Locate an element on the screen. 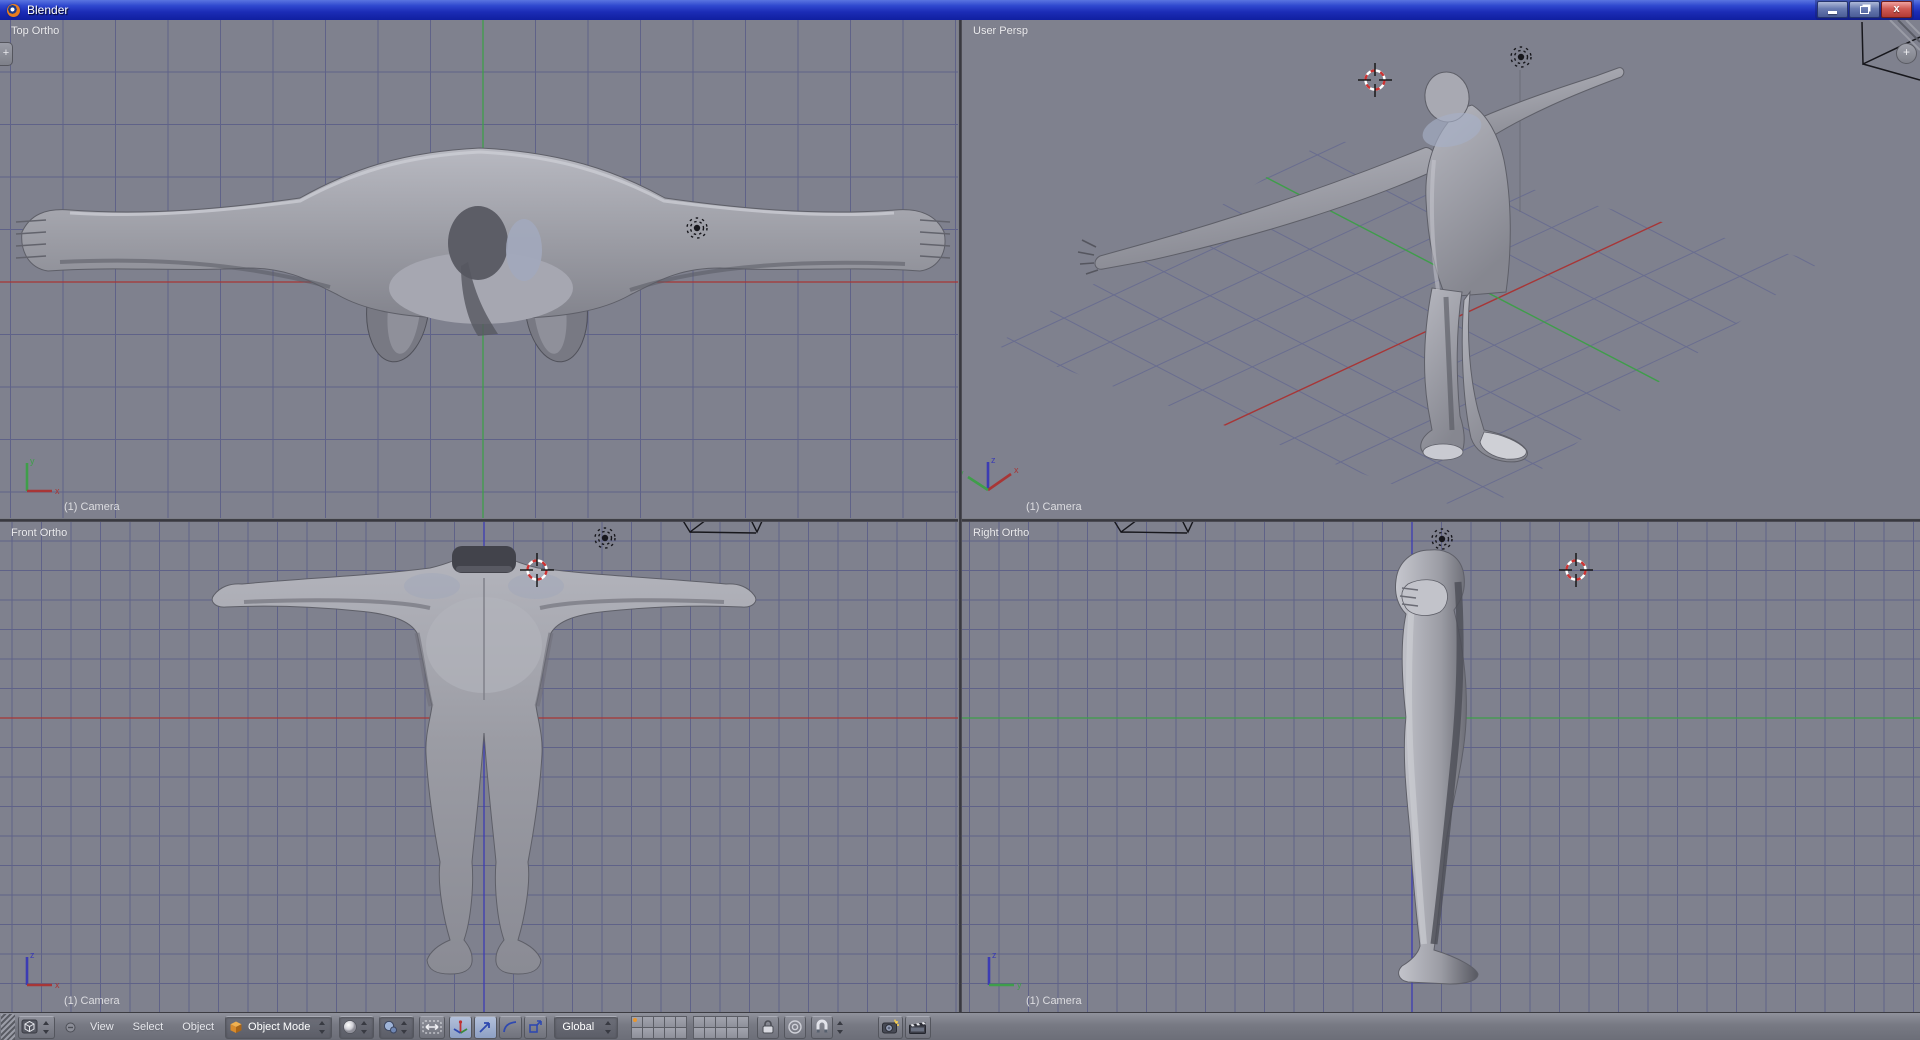 This screenshot has width=1920, height=1040. collapse-menus-icon is located at coordinates (70, 1027).